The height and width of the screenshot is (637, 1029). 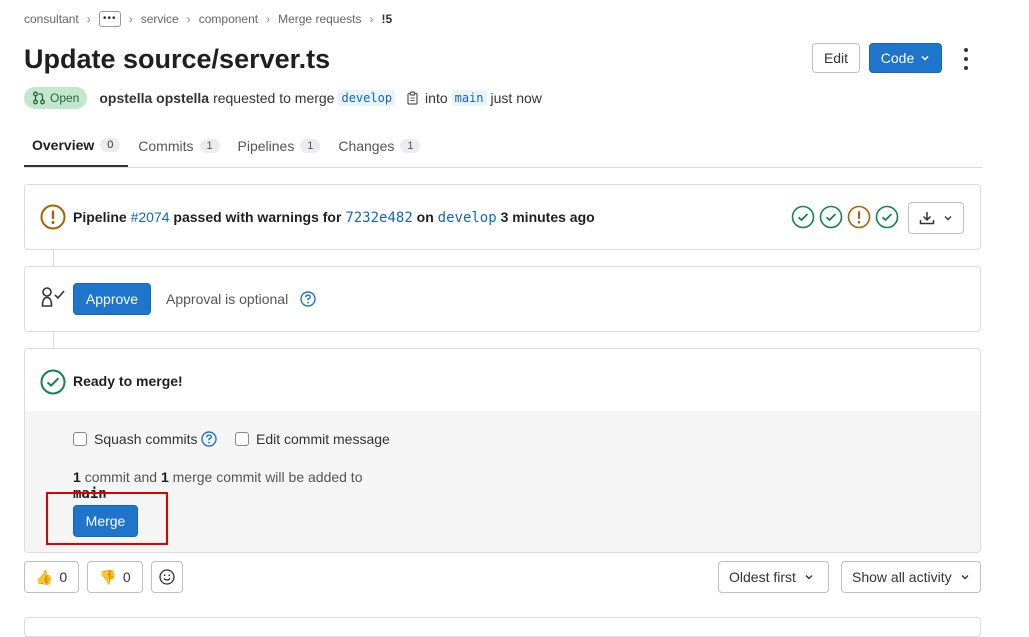 I want to click on breadcrumb-more-button: •••, so click(x=109, y=19).